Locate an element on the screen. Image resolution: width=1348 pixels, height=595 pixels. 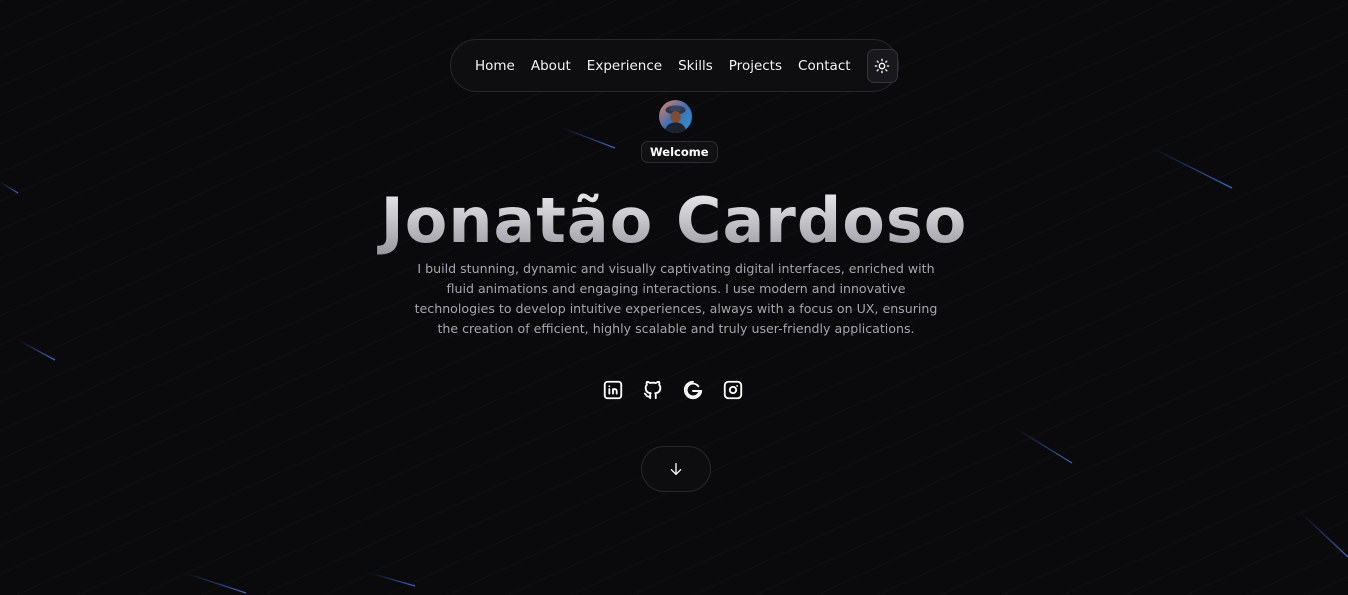
avatar is located at coordinates (675, 116).